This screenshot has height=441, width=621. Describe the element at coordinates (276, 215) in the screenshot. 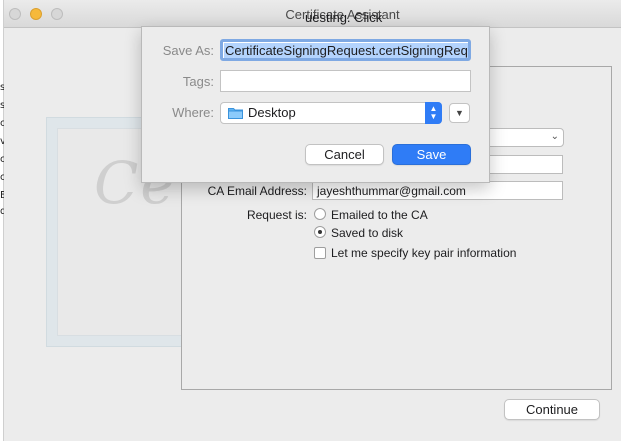

I see `request-is-label: Request is:` at that location.